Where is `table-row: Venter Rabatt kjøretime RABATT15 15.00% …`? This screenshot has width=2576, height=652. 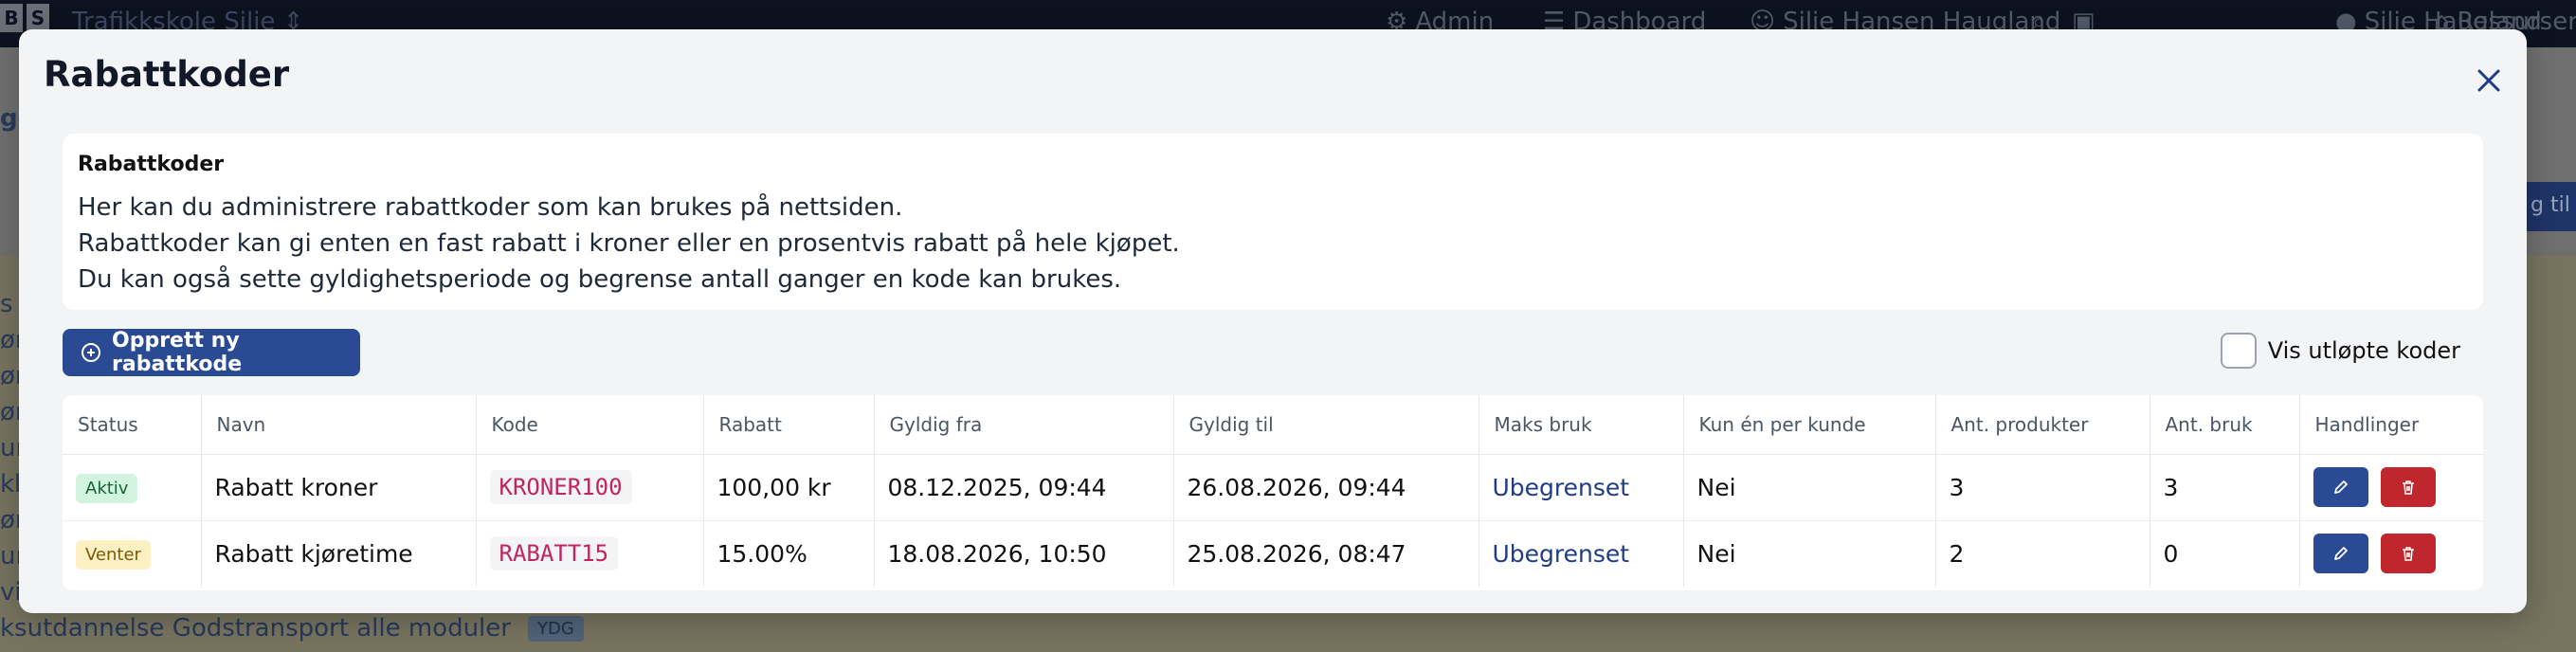 table-row: Venter Rabatt kjøretime RABATT15 15.00% … is located at coordinates (1273, 553).